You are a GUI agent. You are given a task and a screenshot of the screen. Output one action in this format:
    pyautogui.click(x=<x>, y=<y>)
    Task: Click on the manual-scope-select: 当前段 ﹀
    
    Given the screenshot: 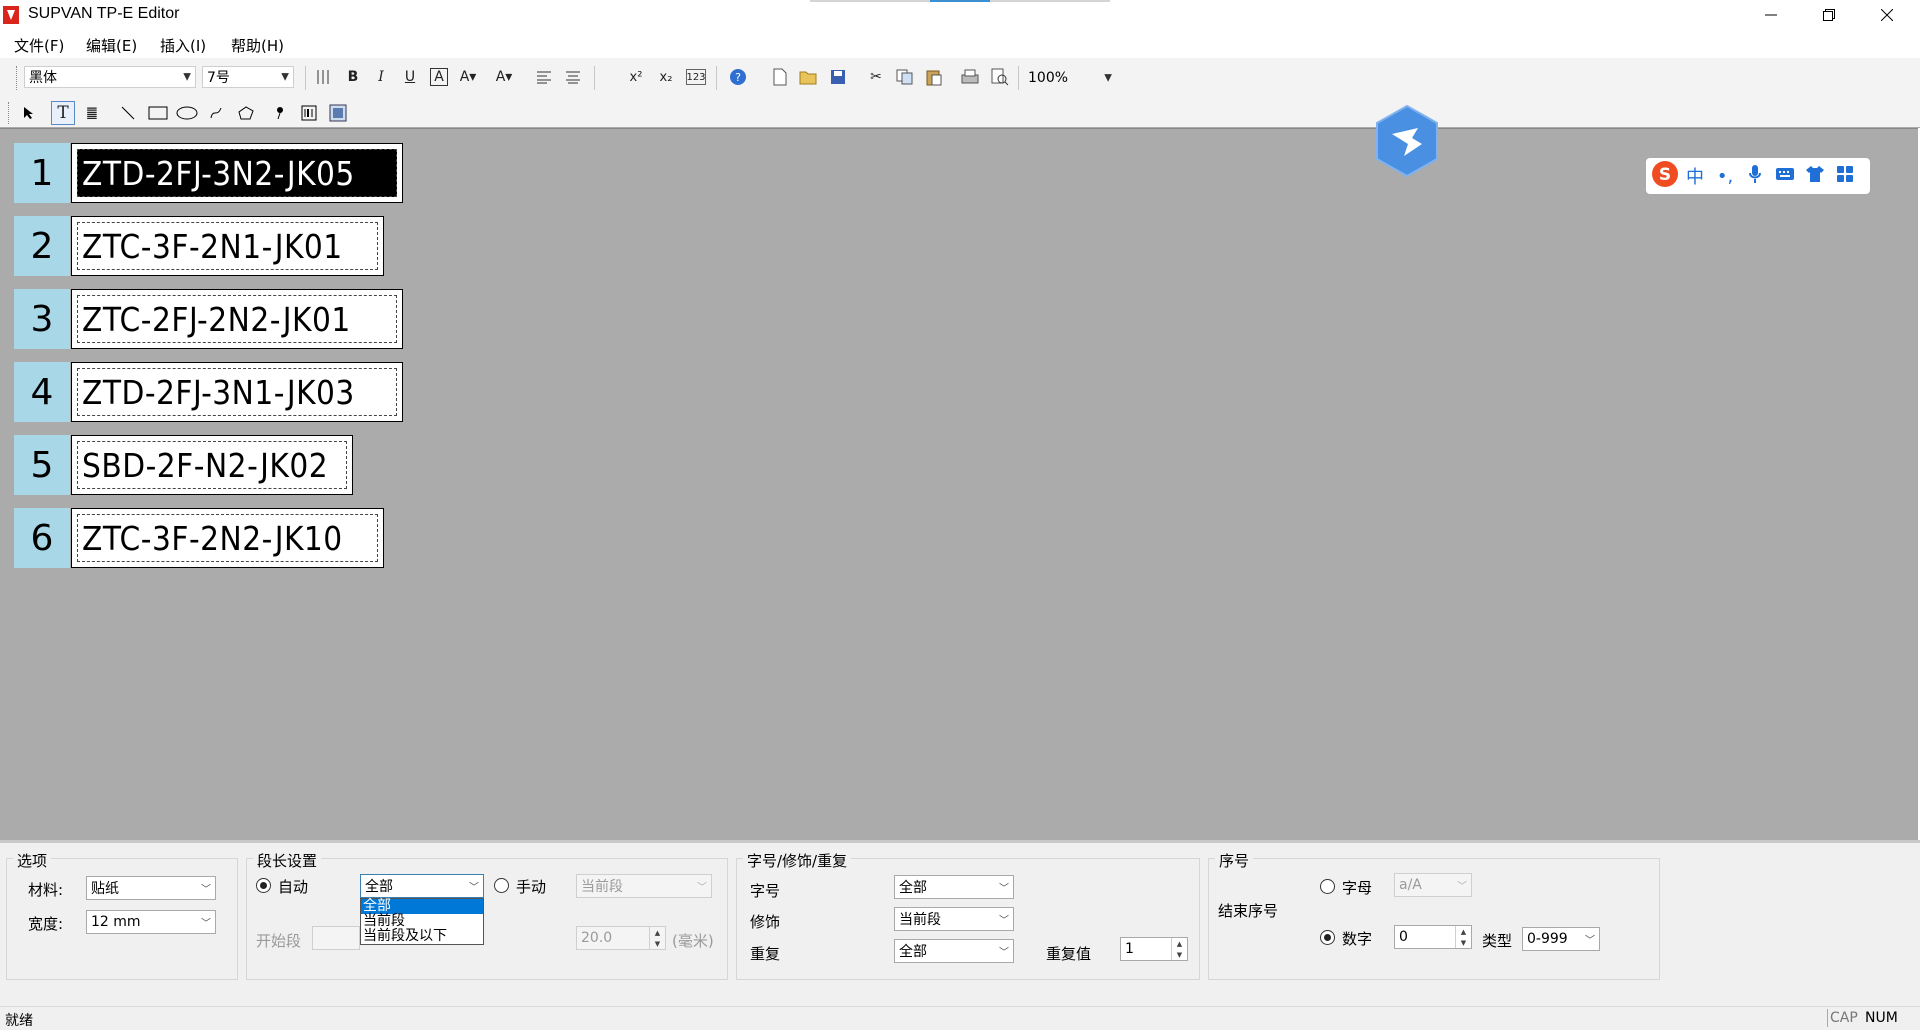 What is the action you would take?
    pyautogui.click(x=644, y=886)
    